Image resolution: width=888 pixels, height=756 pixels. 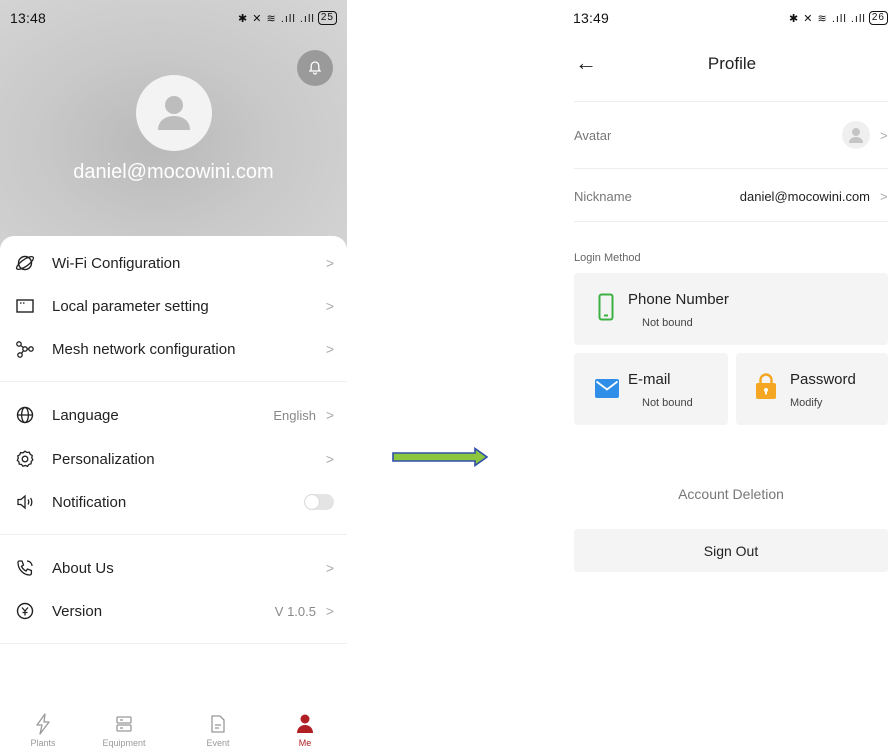 I want to click on bottom-tab-bar: Plants Equipment Event Me, so click(x=173, y=734).